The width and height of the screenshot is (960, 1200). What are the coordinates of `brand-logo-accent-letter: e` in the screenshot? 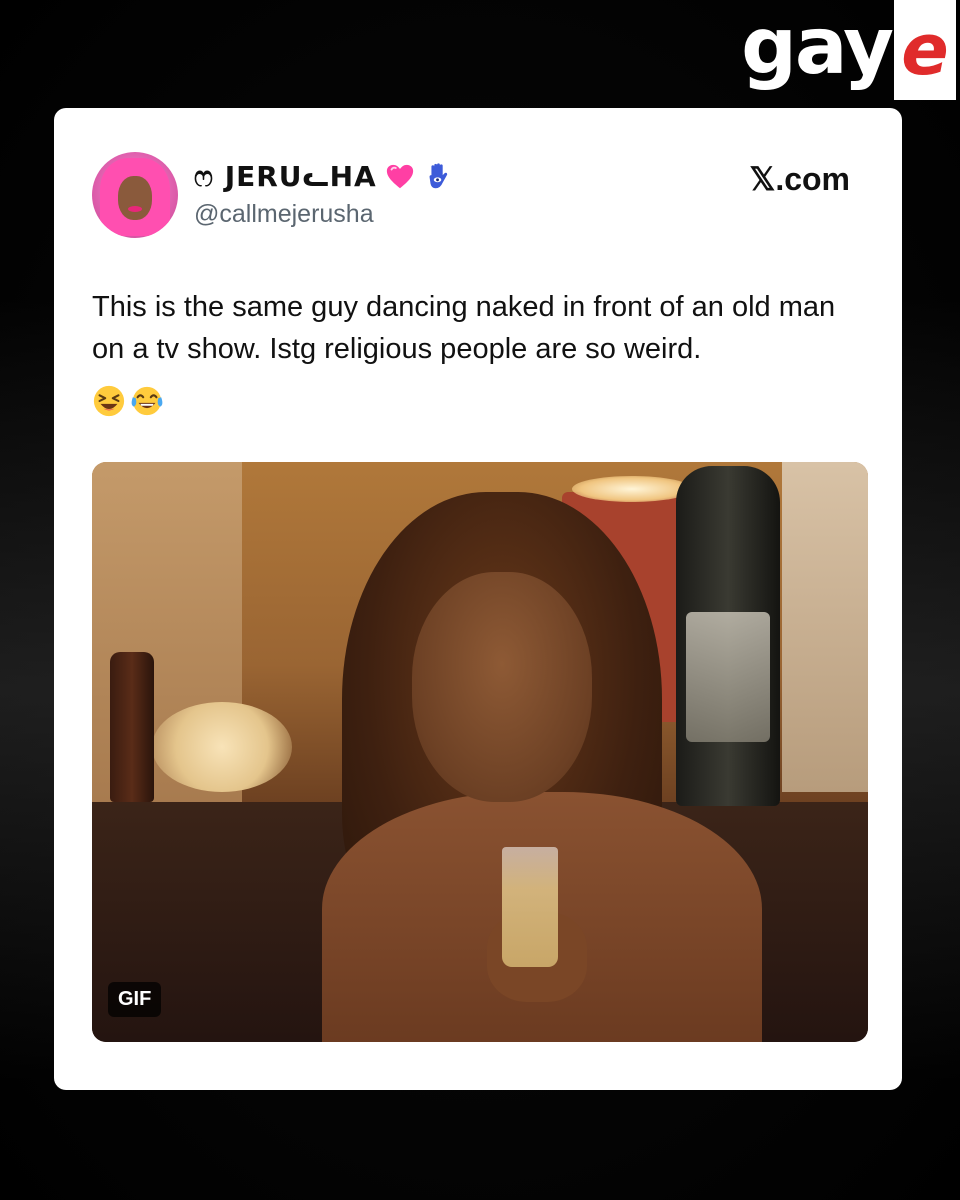 It's located at (925, 50).